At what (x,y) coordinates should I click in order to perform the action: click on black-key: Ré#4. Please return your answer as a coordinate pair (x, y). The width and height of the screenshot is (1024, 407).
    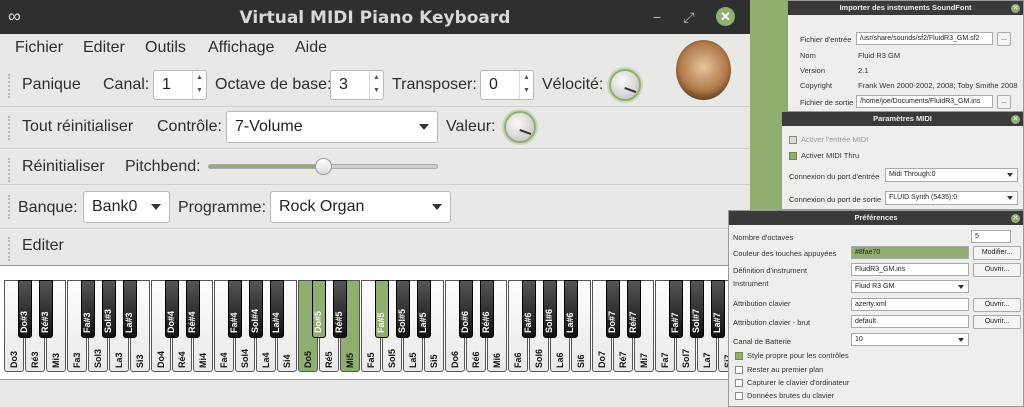
    Looking at the image, I should click on (193, 309).